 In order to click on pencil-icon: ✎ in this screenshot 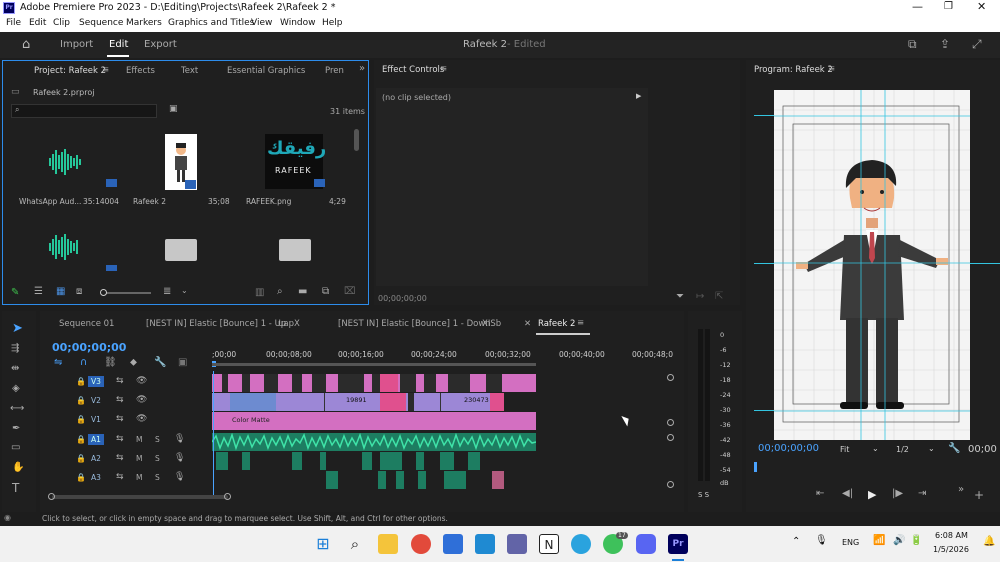, I will do `click(15, 292)`.